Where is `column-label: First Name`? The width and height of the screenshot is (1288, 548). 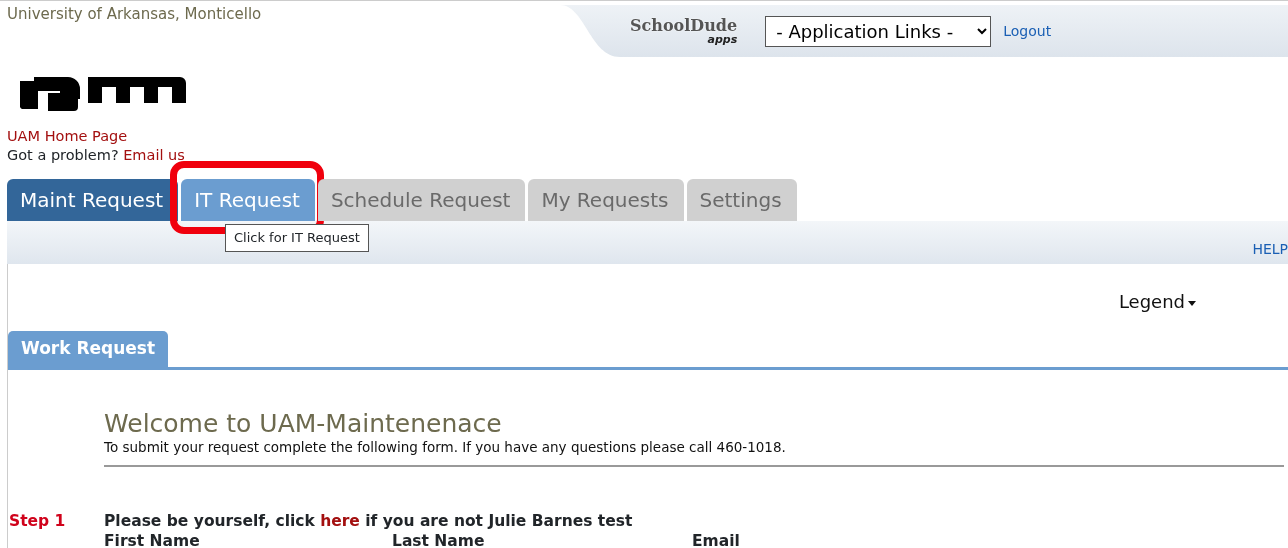 column-label: First Name is located at coordinates (152, 539).